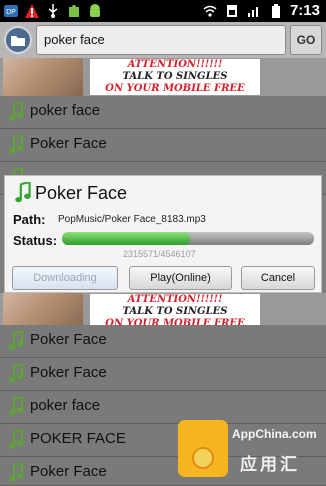 The image size is (326, 486). I want to click on list-item: poker face, so click(163, 112).